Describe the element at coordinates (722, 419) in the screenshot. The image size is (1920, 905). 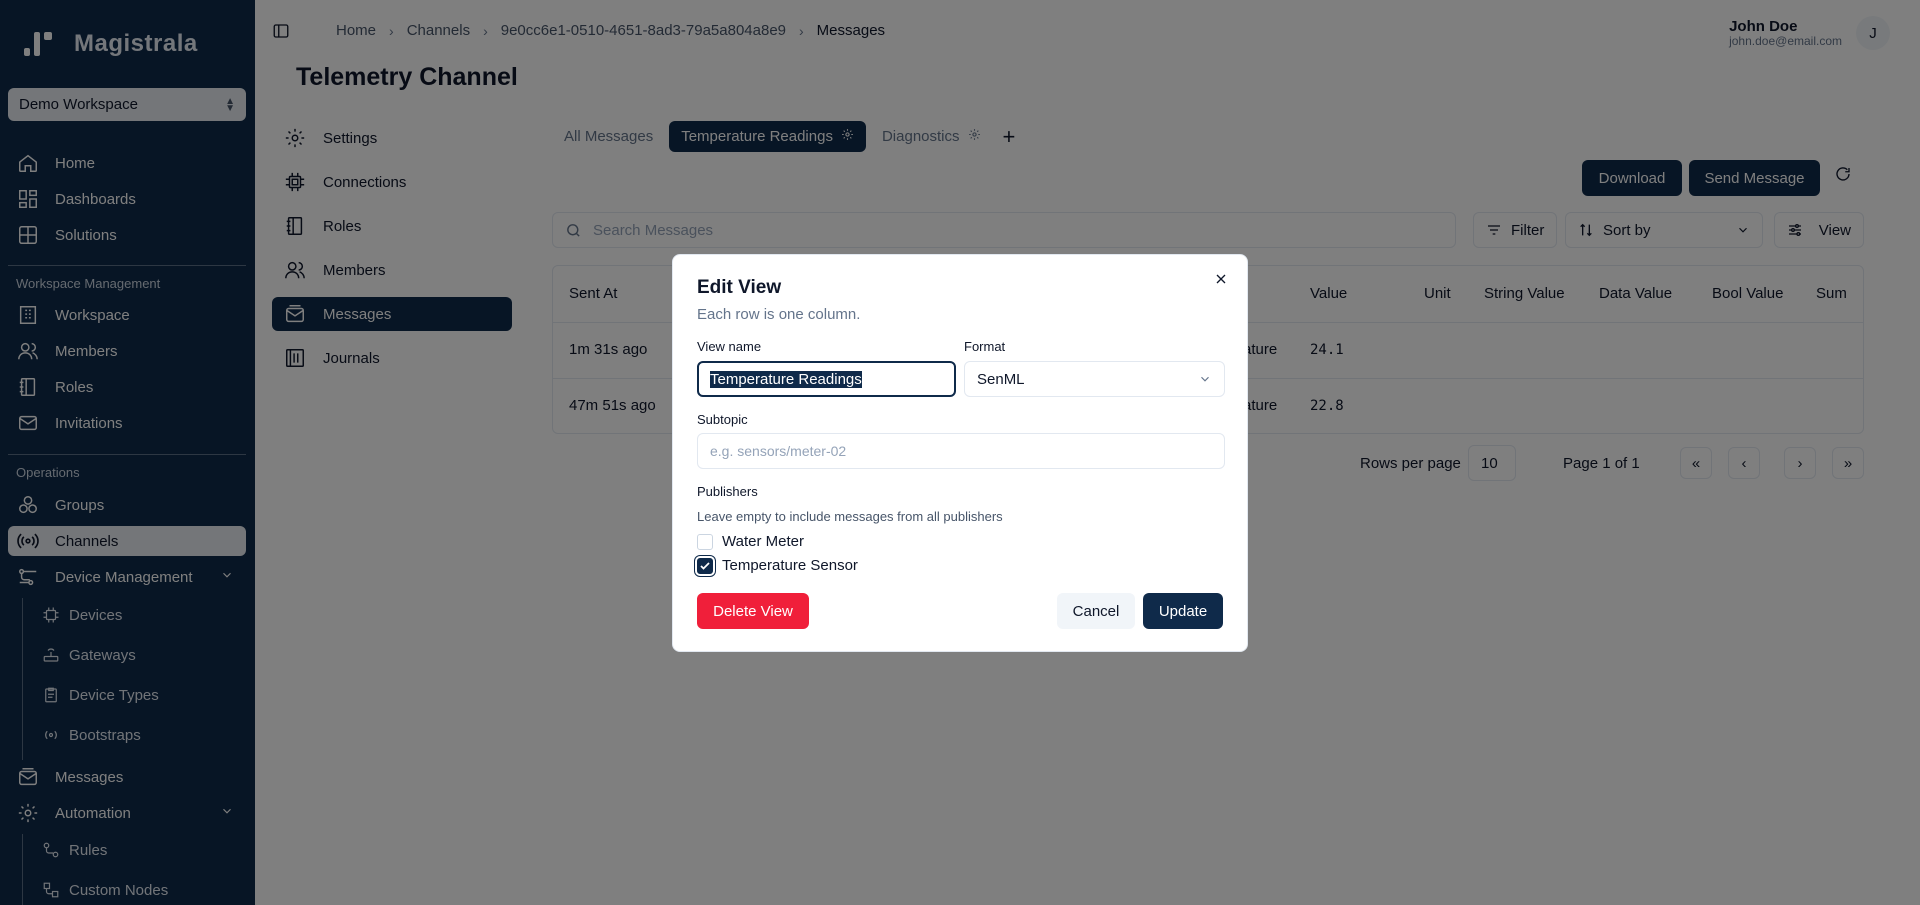
I see `subtopic-label: Subtopic` at that location.